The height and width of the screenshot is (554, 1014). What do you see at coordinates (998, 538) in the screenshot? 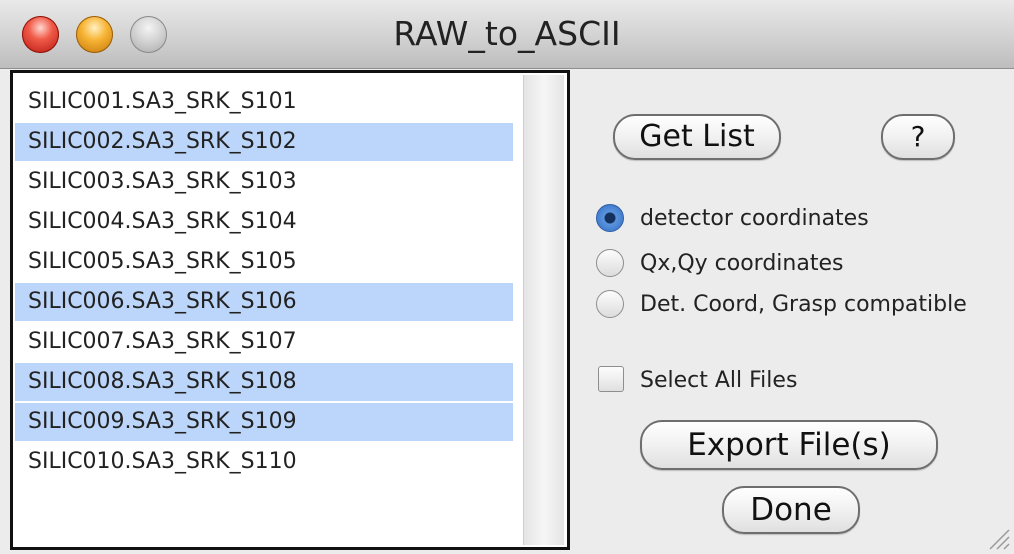
I see `resize-grip-icon` at bounding box center [998, 538].